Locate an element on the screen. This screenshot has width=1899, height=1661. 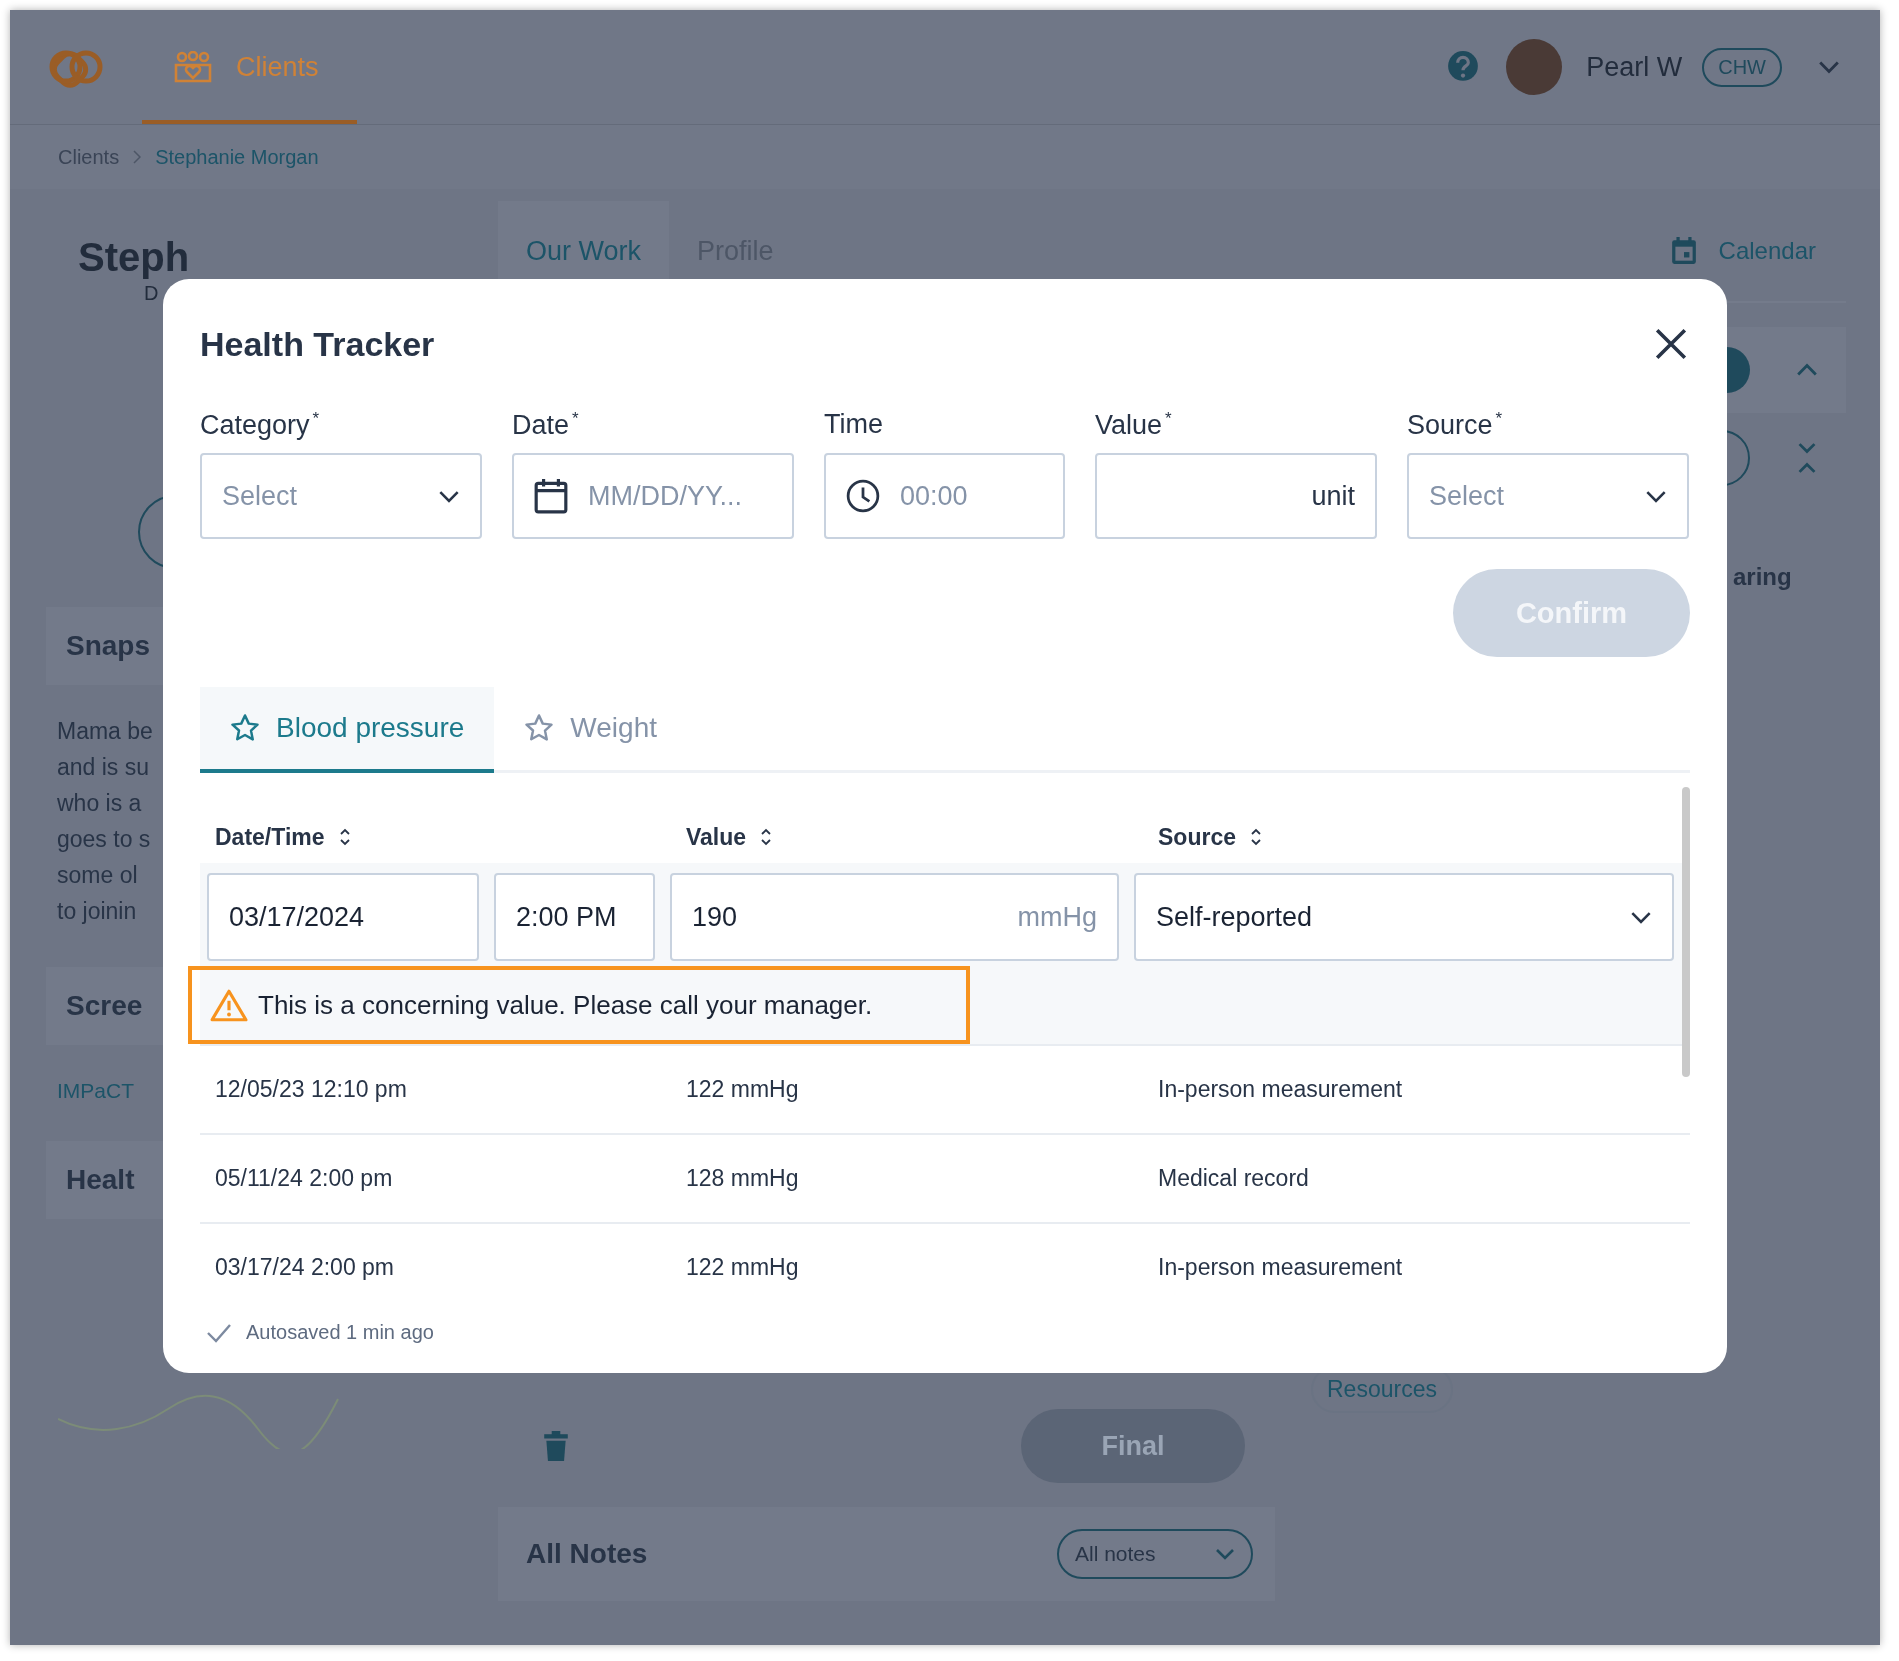
chevron-right-icon is located at coordinates (137, 157).